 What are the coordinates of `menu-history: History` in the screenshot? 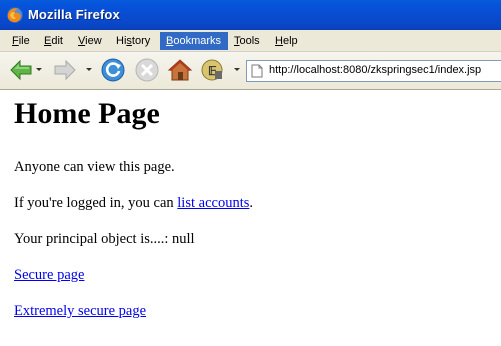 It's located at (133, 41).